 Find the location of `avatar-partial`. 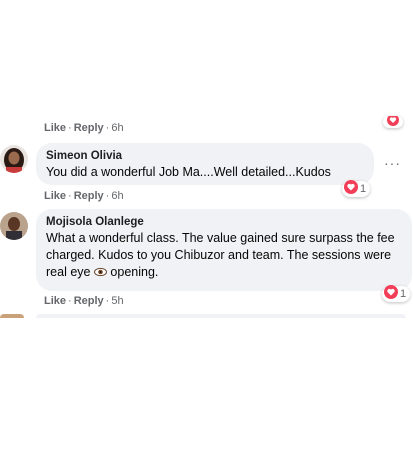

avatar-partial is located at coordinates (12, 316).